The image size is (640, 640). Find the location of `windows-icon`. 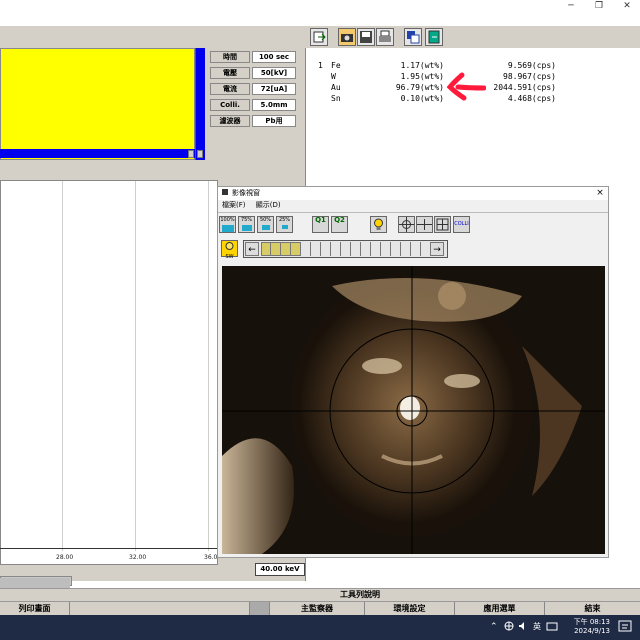

windows-icon is located at coordinates (413, 37).